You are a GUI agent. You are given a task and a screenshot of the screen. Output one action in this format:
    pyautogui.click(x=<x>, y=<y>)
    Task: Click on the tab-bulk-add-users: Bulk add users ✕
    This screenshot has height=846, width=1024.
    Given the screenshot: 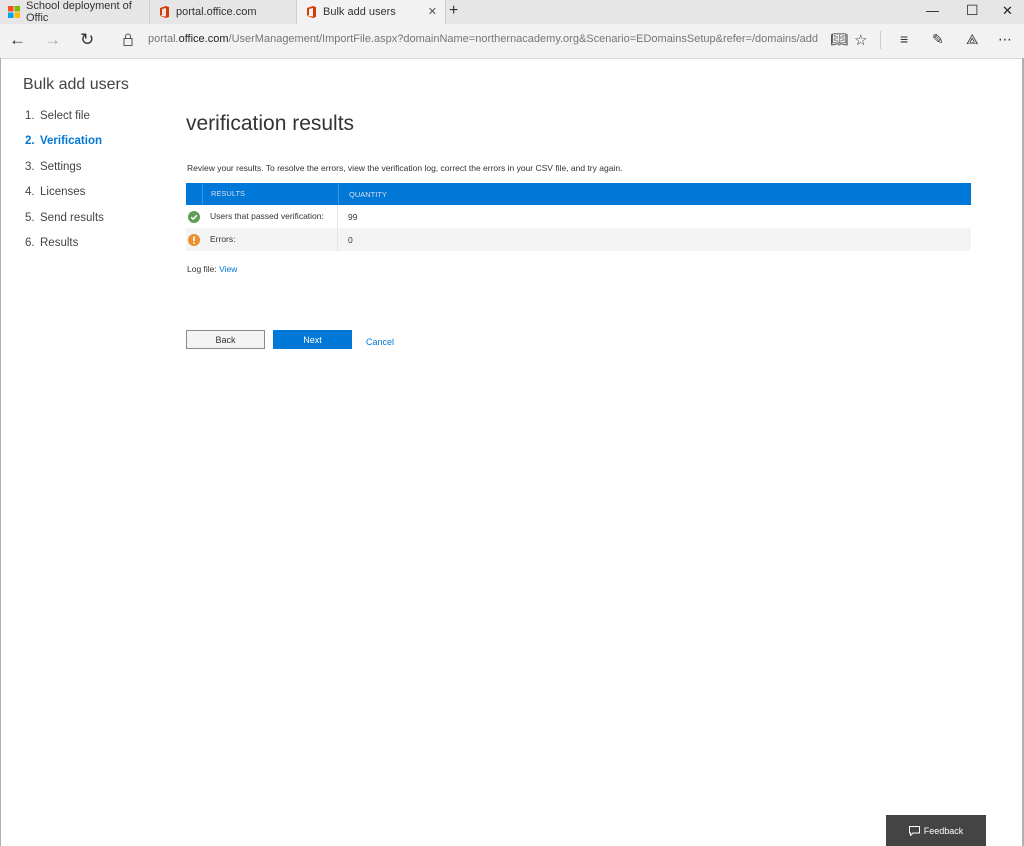 What is the action you would take?
    pyautogui.click(x=371, y=12)
    